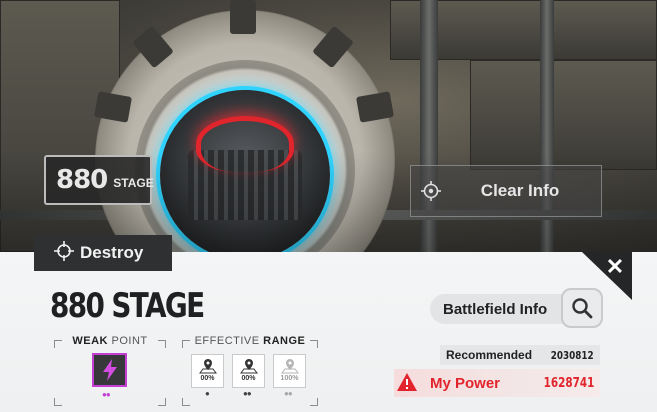 The image size is (657, 412). I want to click on destroy-mode-tab: Destroy, so click(103, 253).